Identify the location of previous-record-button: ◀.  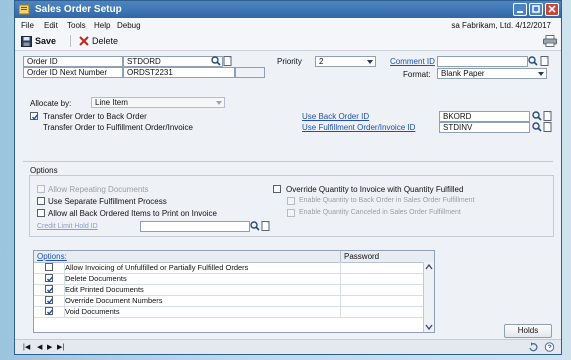
(39, 347).